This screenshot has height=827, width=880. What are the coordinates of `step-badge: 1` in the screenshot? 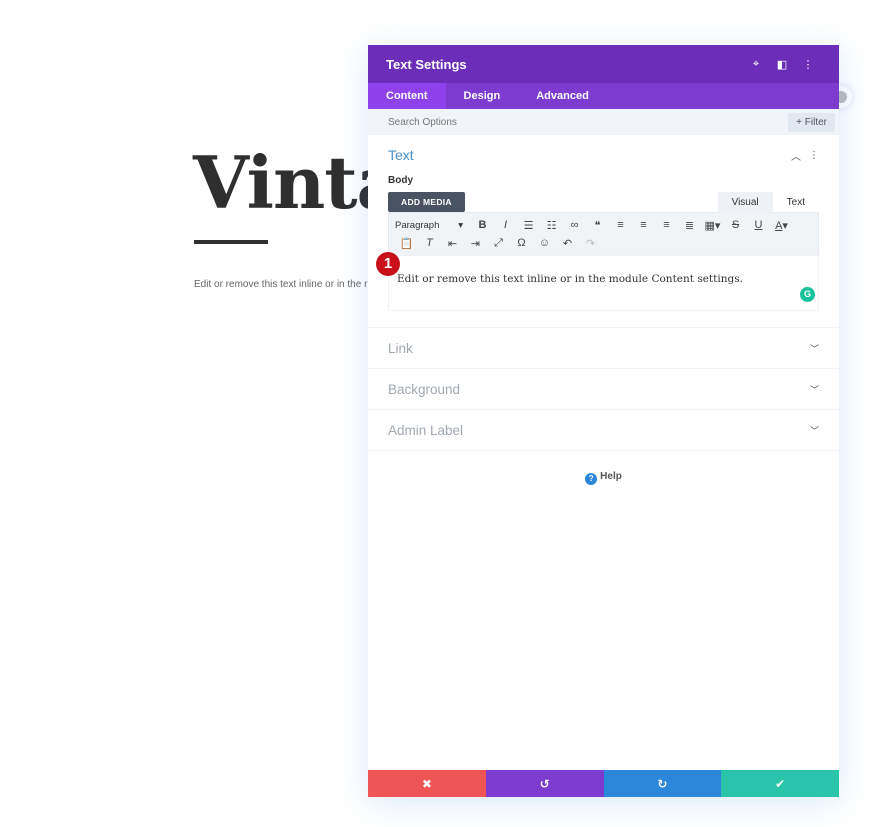 It's located at (388, 264).